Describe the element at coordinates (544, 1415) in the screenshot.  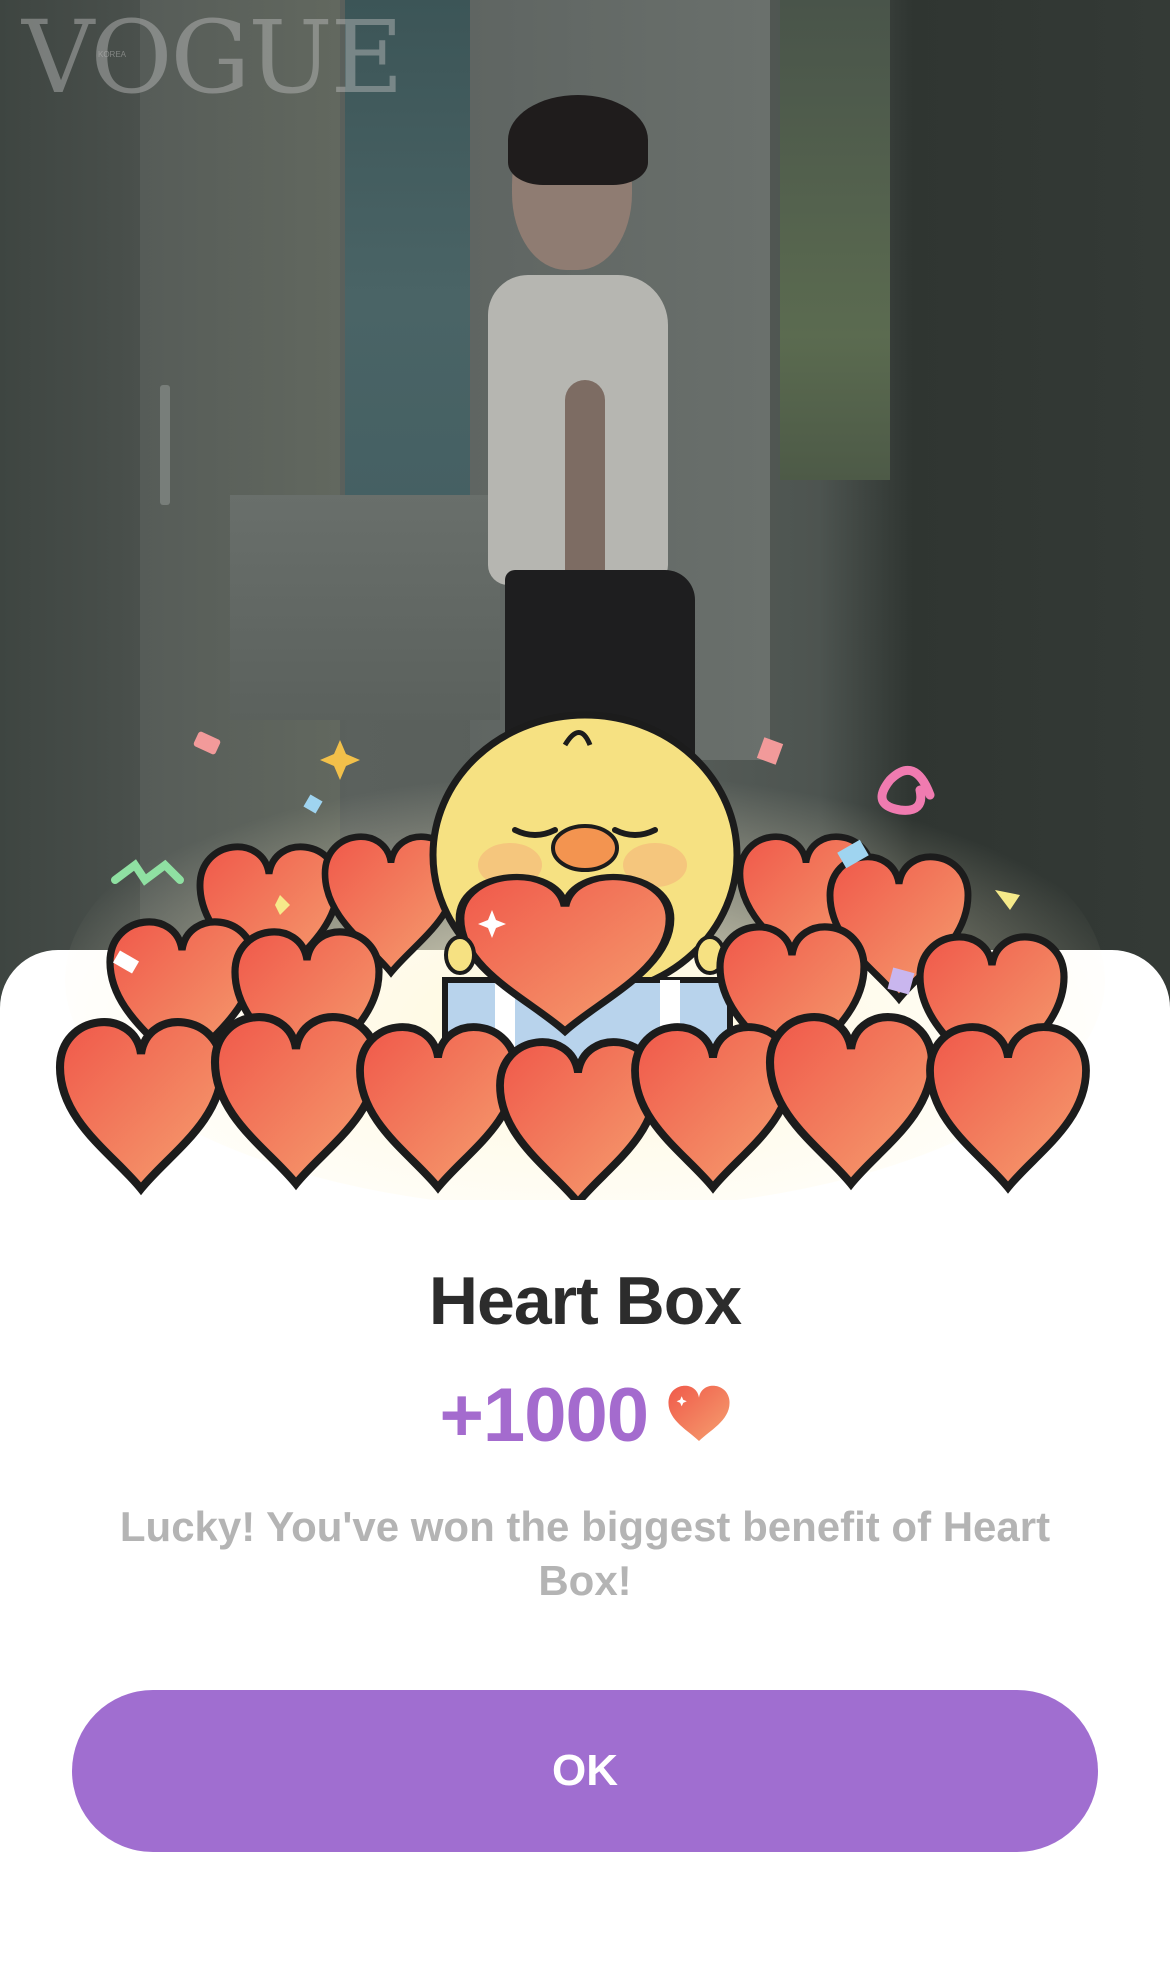
I see `reward-amount: +1000` at that location.